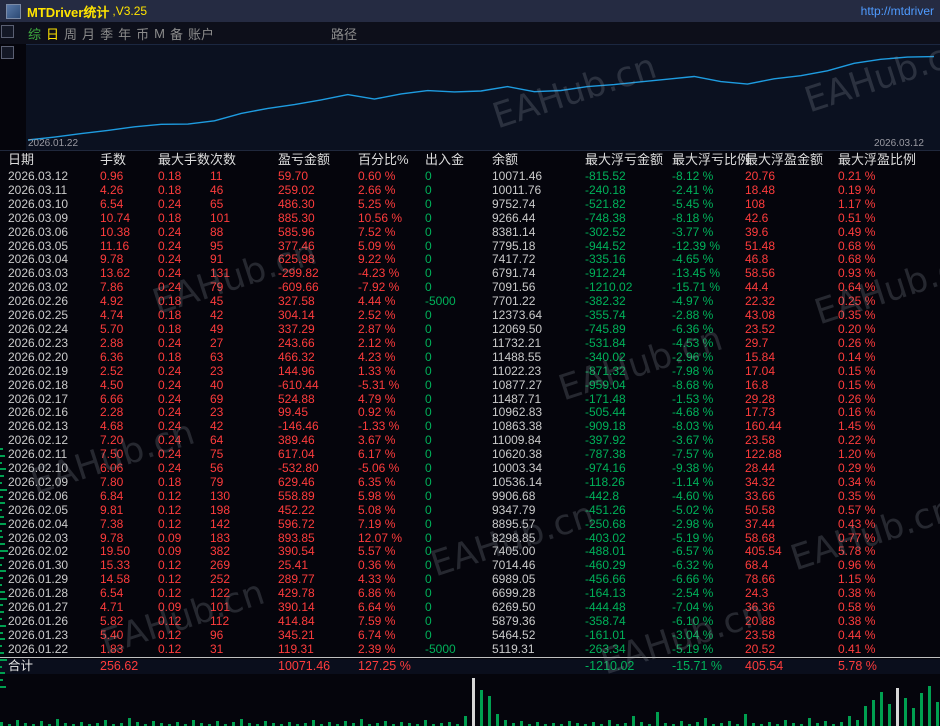 Image resolution: width=940 pixels, height=726 pixels. What do you see at coordinates (52, 33) in the screenshot?
I see `menu-item-日: 日` at bounding box center [52, 33].